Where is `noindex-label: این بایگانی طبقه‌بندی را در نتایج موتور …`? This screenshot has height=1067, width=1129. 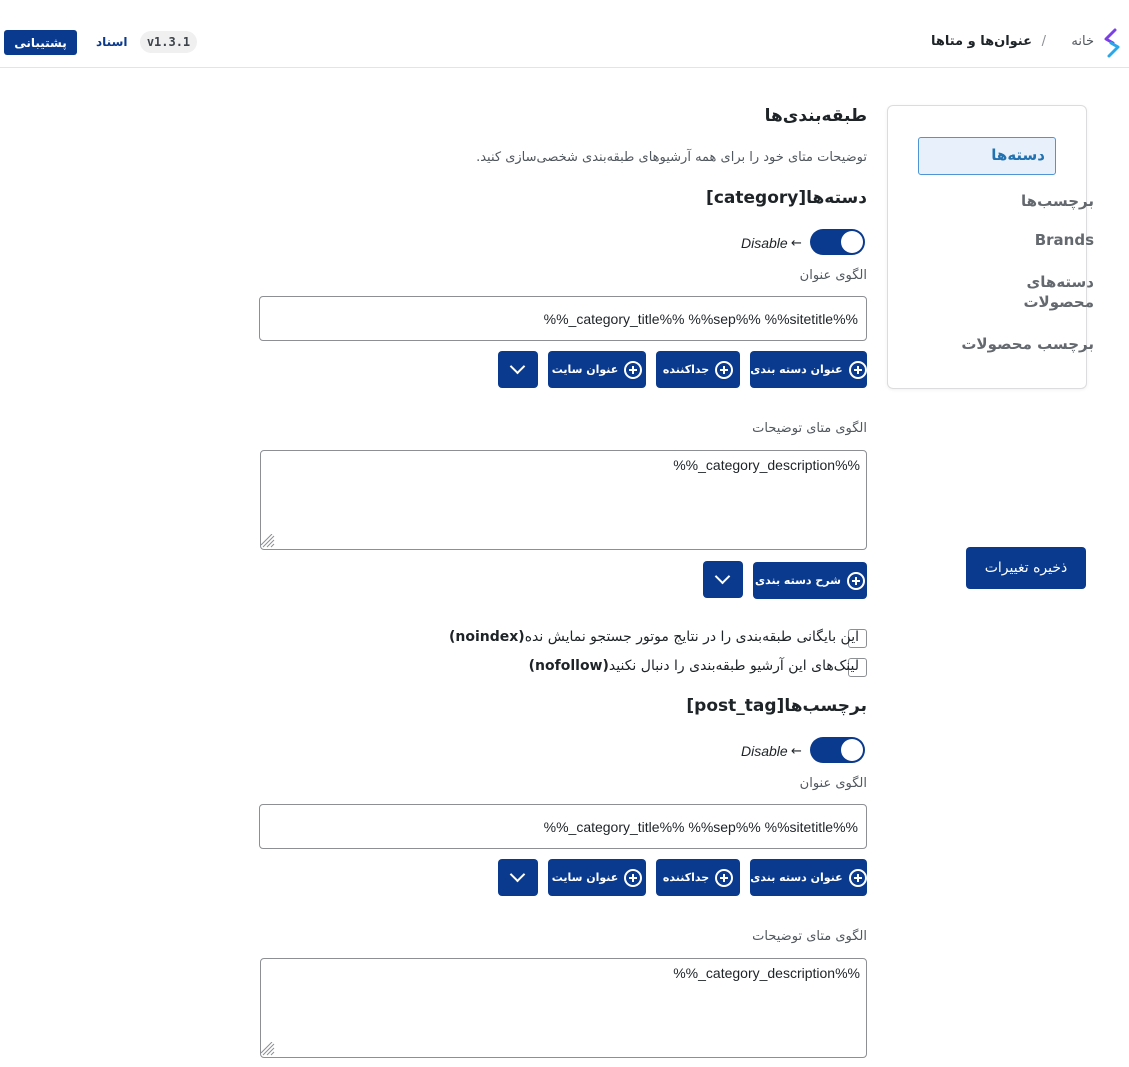
noindex-label: این بایگانی طبقه‌بندی را در نتایج موتور … is located at coordinates (653, 637).